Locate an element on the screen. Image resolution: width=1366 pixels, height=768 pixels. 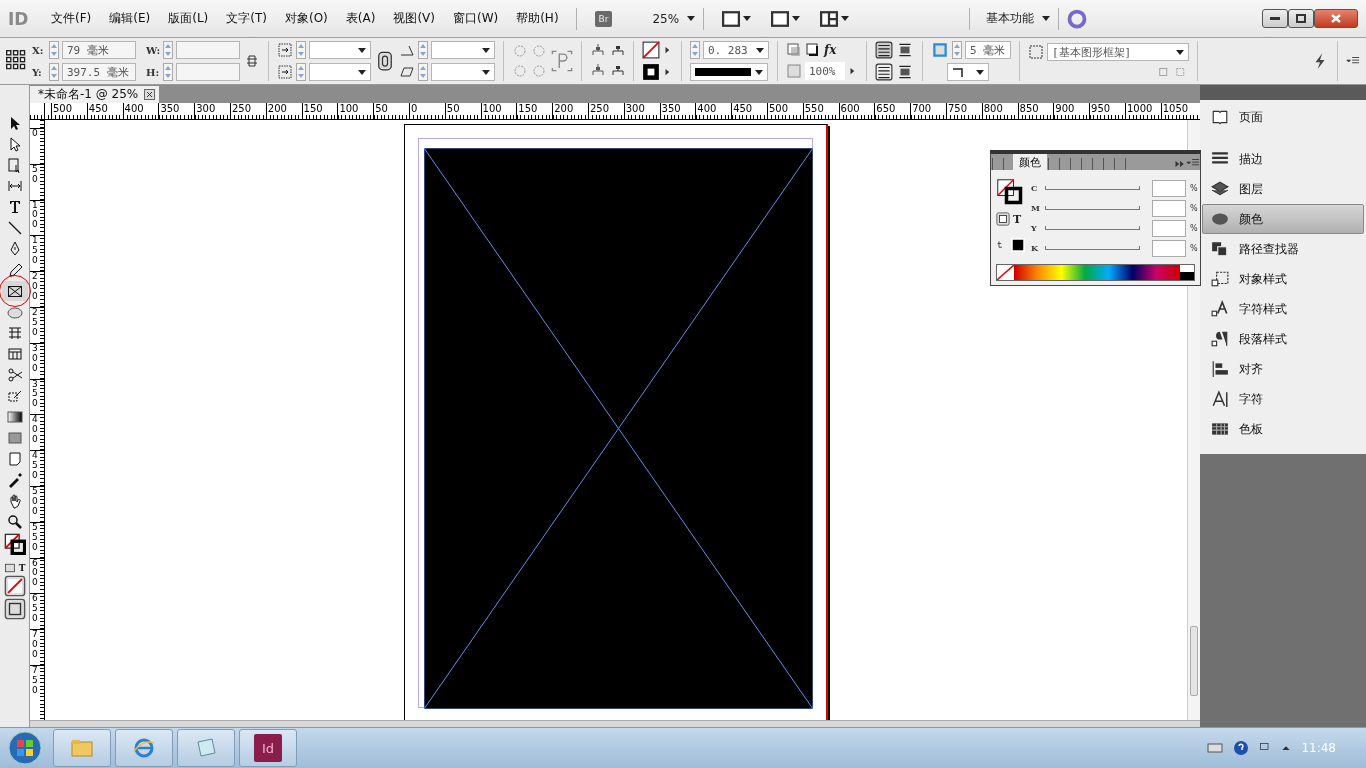
panel-list-item: 对齐 is located at coordinates (1283, 369).